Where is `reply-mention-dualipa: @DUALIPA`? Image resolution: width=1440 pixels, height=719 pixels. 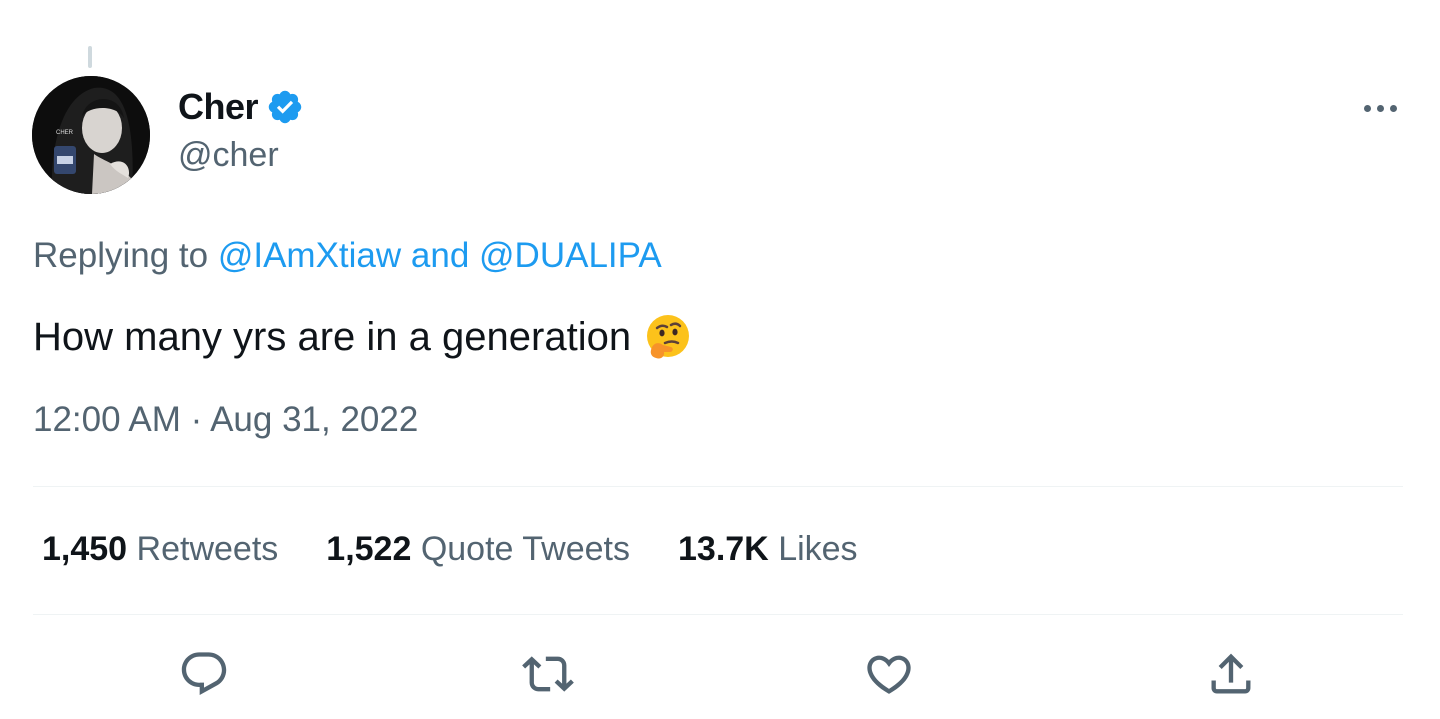 reply-mention-dualipa: @DUALIPA is located at coordinates (570, 255).